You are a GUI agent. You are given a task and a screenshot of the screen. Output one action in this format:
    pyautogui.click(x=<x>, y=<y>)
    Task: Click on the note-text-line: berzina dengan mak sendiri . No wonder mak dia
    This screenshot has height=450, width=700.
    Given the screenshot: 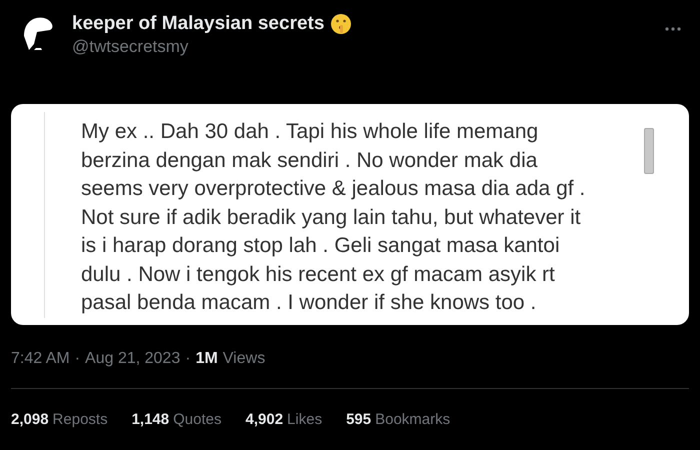 What is the action you would take?
    pyautogui.click(x=309, y=161)
    